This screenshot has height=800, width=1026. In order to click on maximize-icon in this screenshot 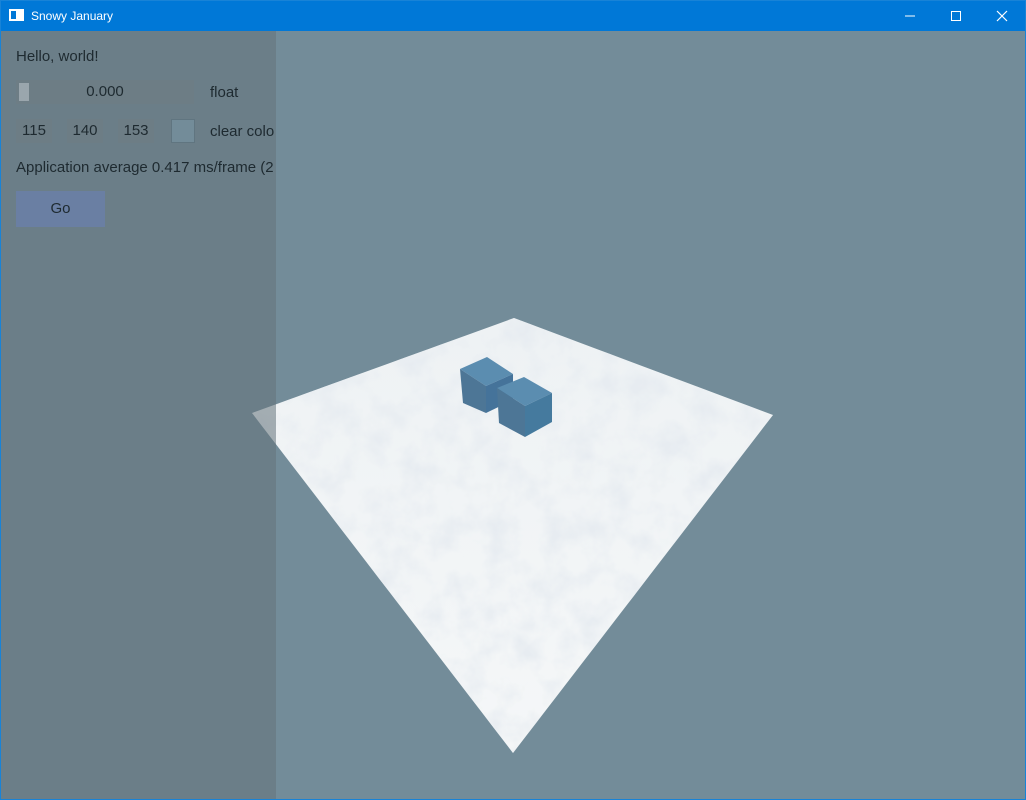, I will do `click(956, 16)`.